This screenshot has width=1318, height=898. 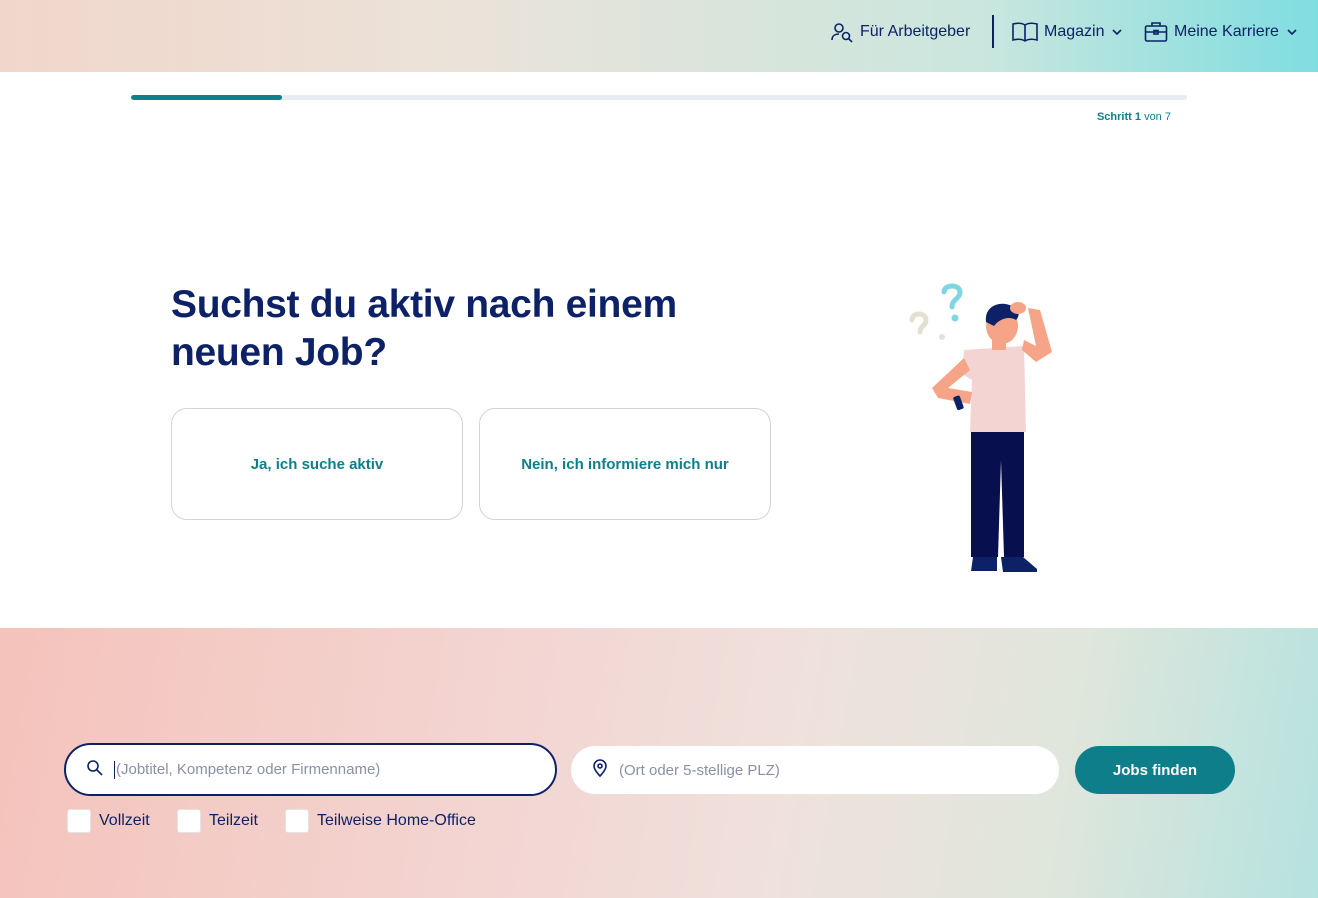 I want to click on location-pin-icon, so click(x=600, y=770).